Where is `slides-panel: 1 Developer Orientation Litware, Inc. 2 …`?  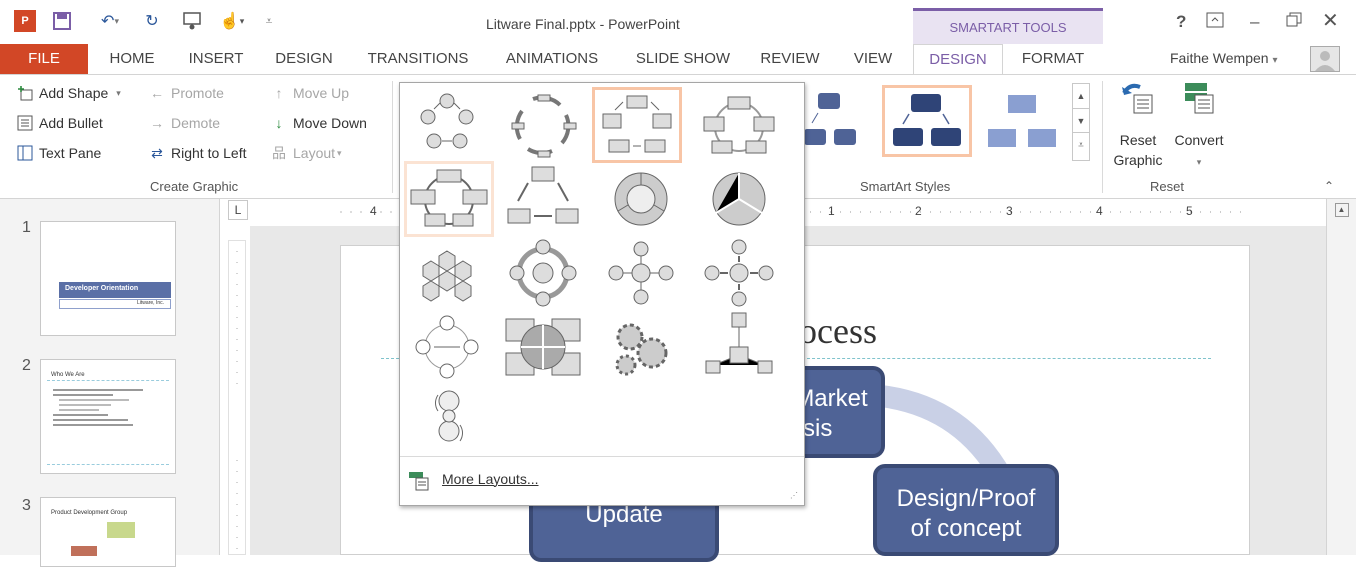 slides-panel: 1 Developer Orientation Litware, Inc. 2 … is located at coordinates (110, 383).